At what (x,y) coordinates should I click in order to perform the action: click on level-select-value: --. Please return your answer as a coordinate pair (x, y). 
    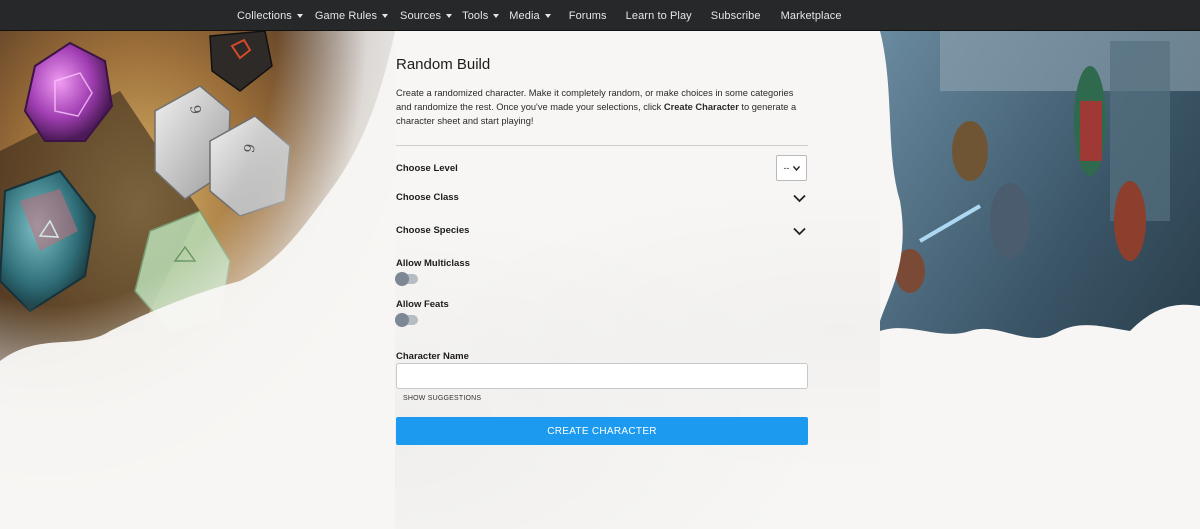
    Looking at the image, I should click on (786, 168).